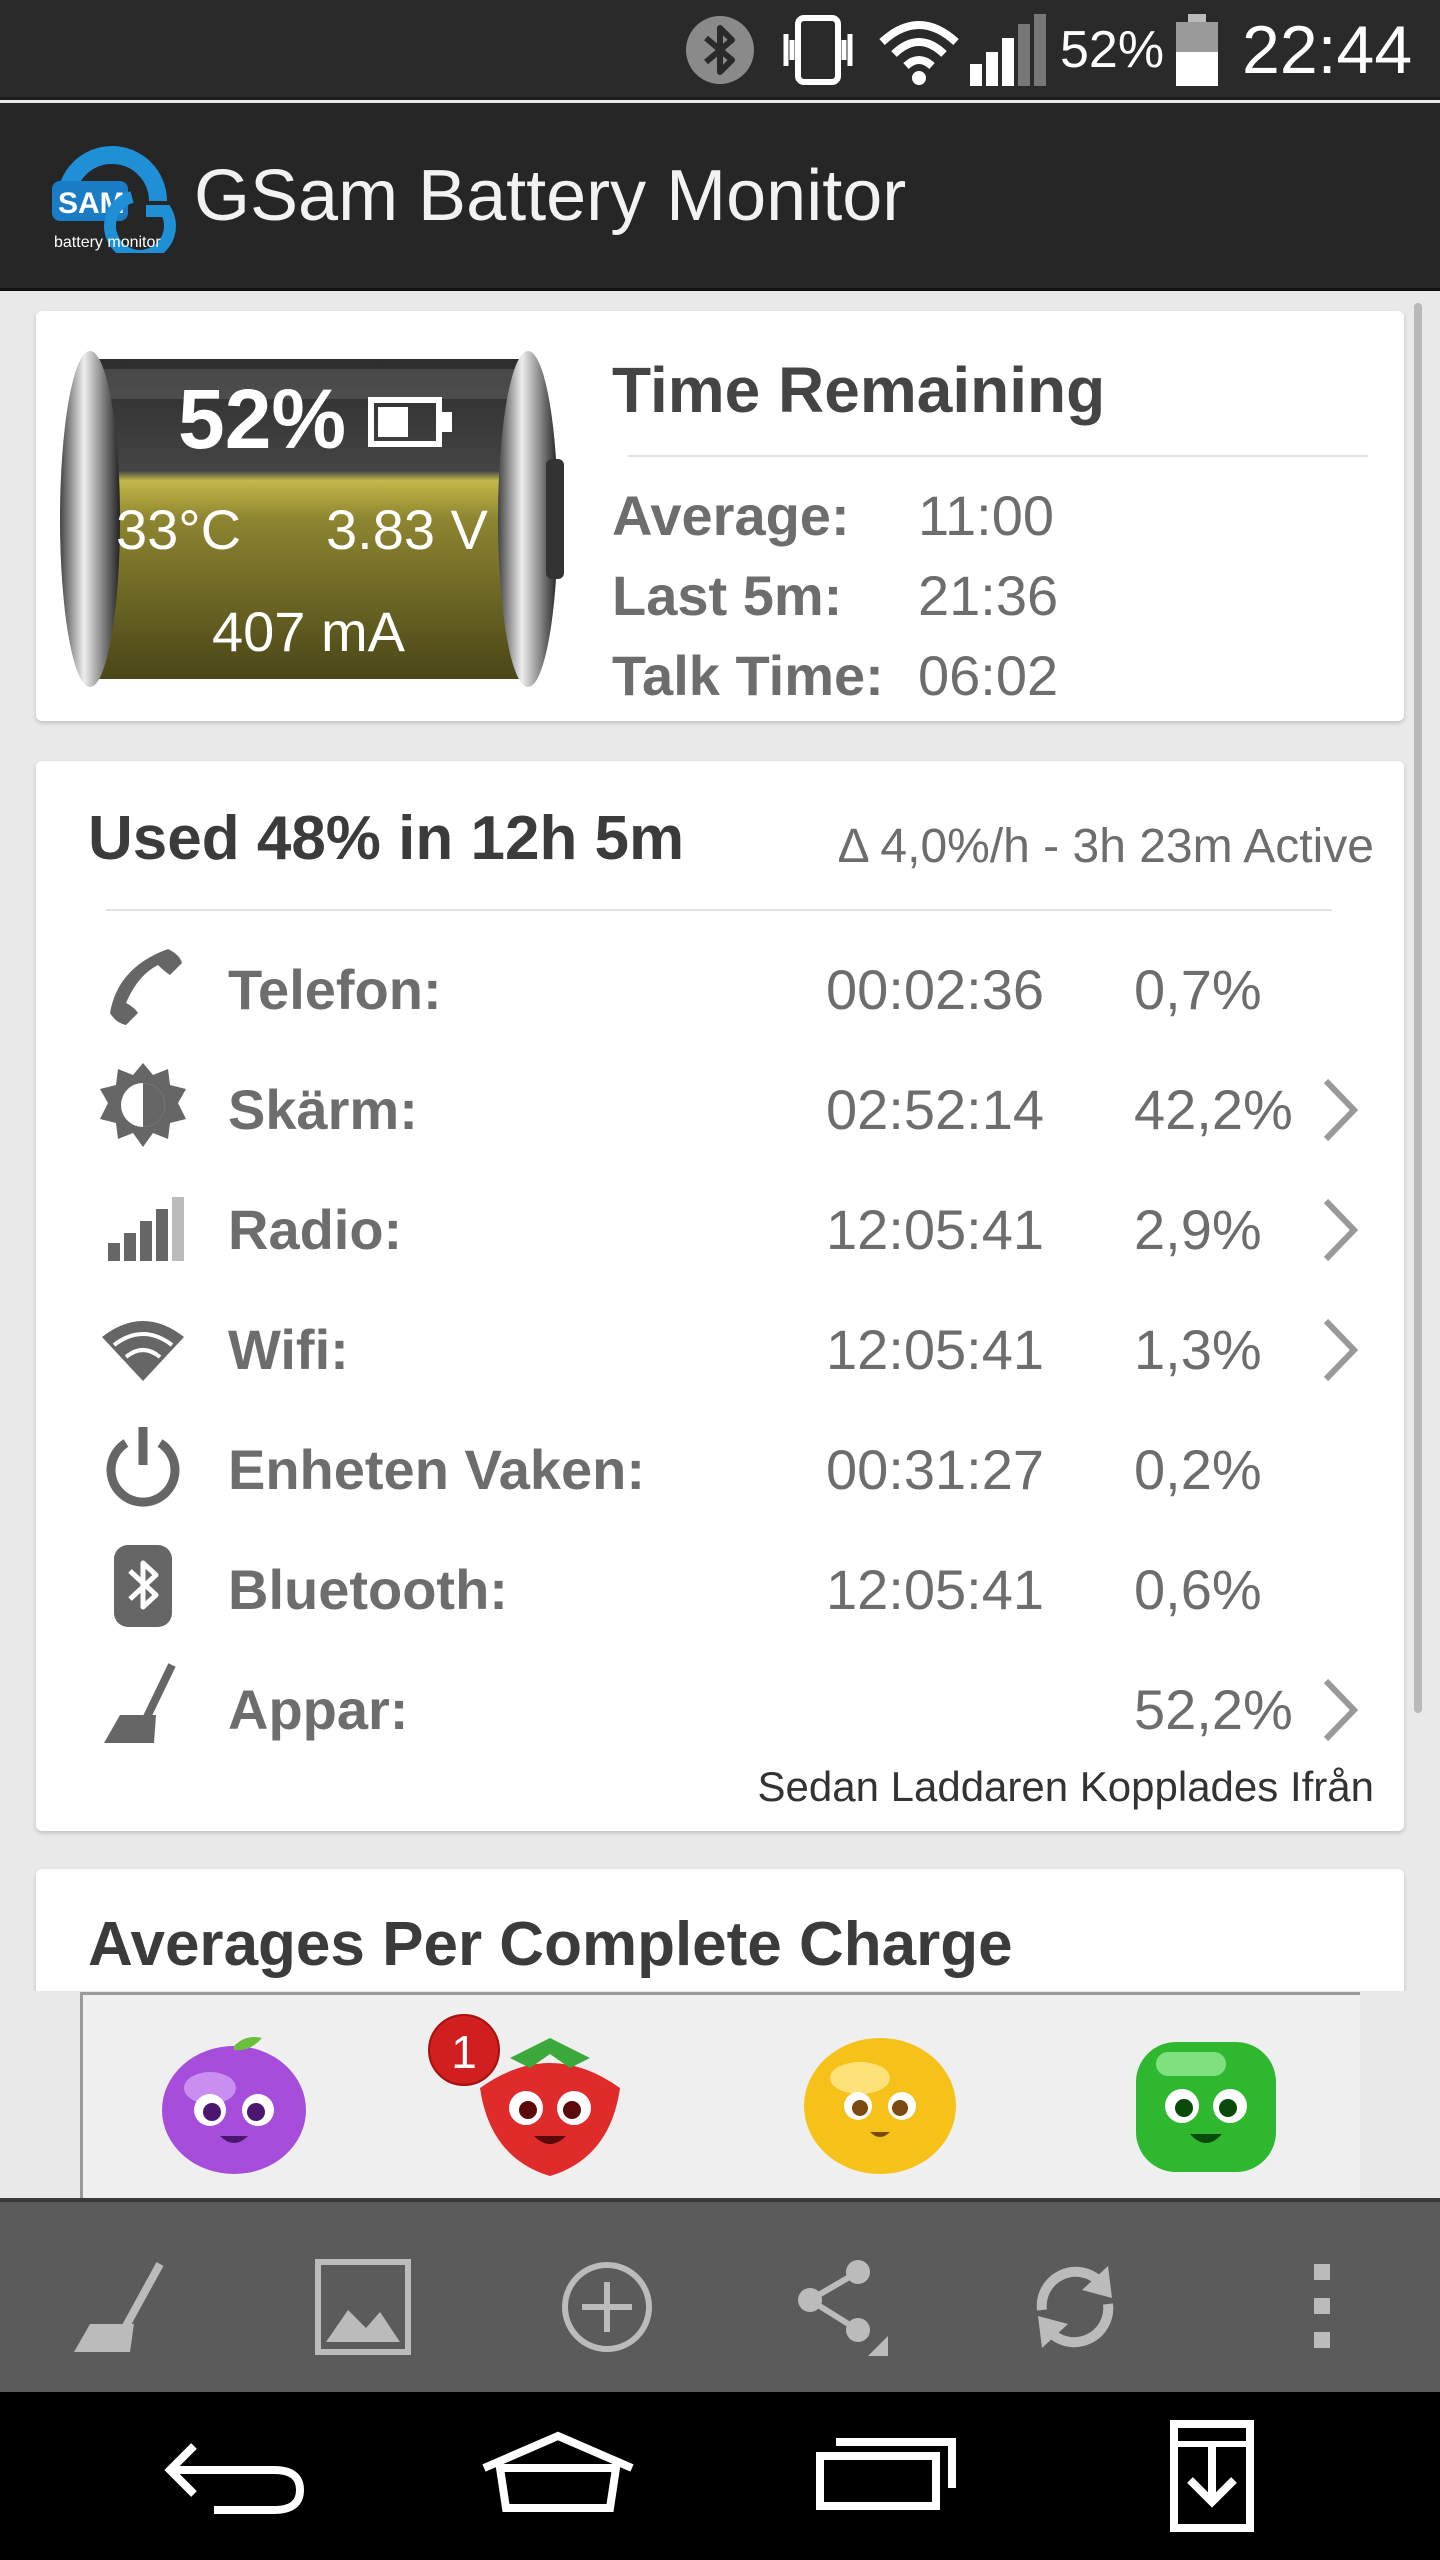 This screenshot has height=2560, width=1440. I want to click on svg-text: battery monitor, so click(107, 242).